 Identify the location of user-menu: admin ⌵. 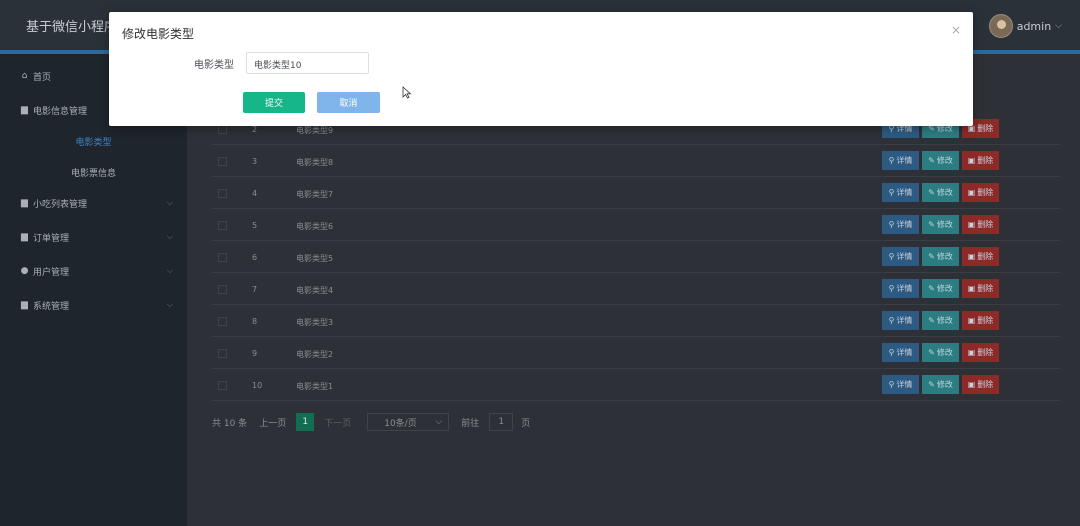
(1025, 26).